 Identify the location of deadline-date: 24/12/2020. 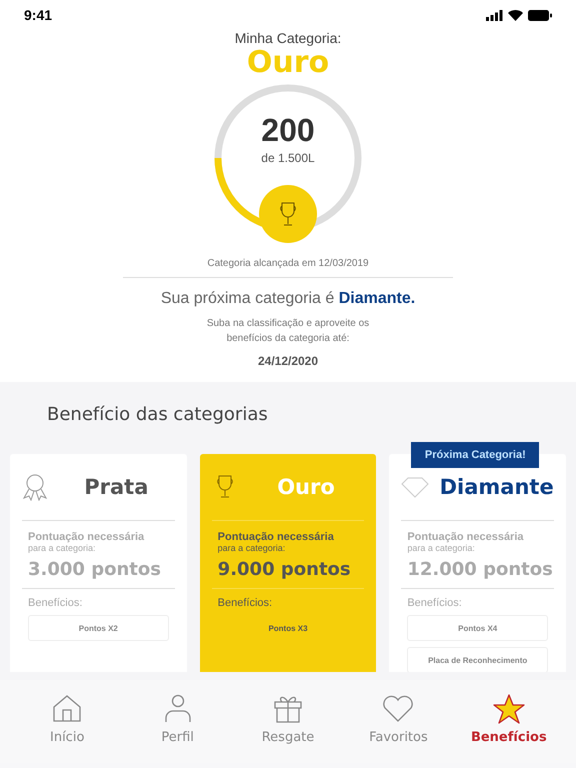
(288, 361).